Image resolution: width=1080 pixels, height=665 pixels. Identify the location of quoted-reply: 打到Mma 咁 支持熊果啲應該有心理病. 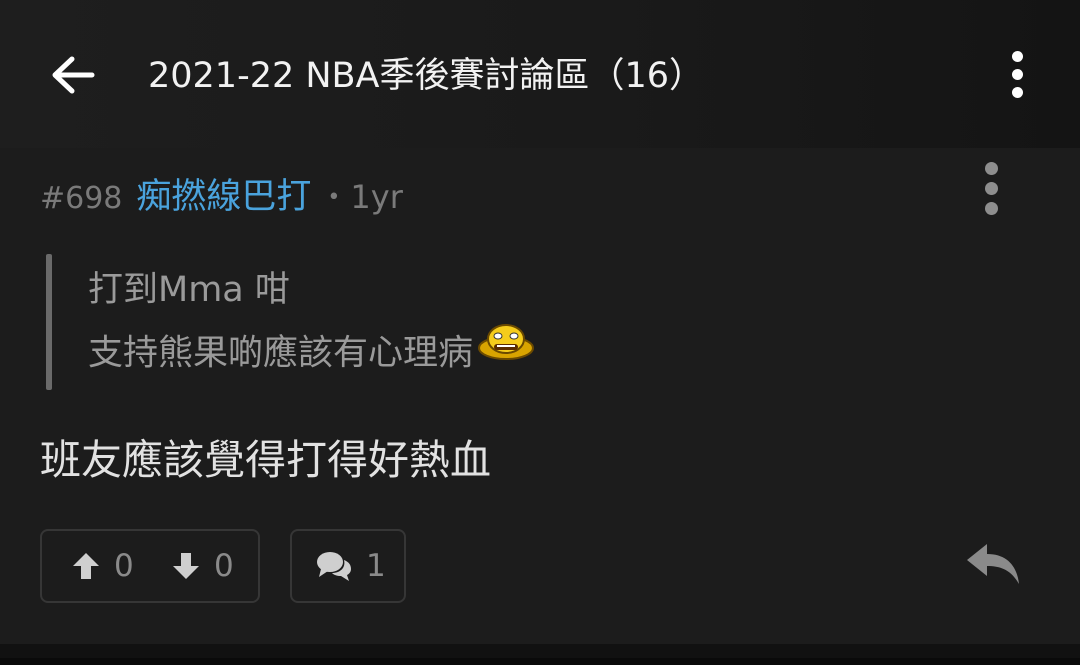
(396, 322).